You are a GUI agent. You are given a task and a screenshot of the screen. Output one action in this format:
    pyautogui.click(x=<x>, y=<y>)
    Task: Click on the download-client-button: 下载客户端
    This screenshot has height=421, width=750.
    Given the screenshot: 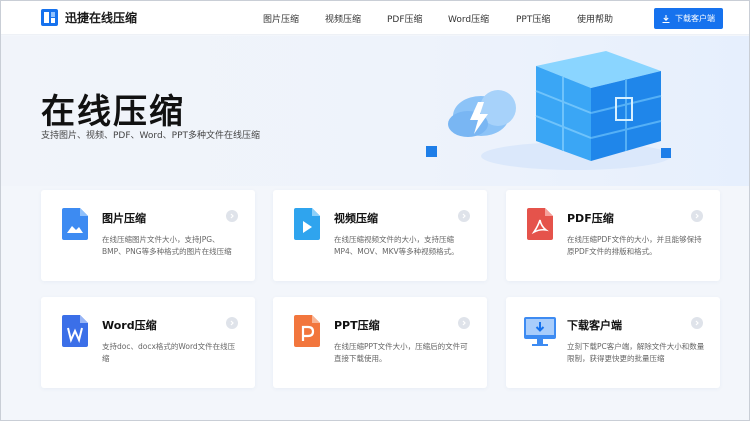 What is the action you would take?
    pyautogui.click(x=688, y=18)
    